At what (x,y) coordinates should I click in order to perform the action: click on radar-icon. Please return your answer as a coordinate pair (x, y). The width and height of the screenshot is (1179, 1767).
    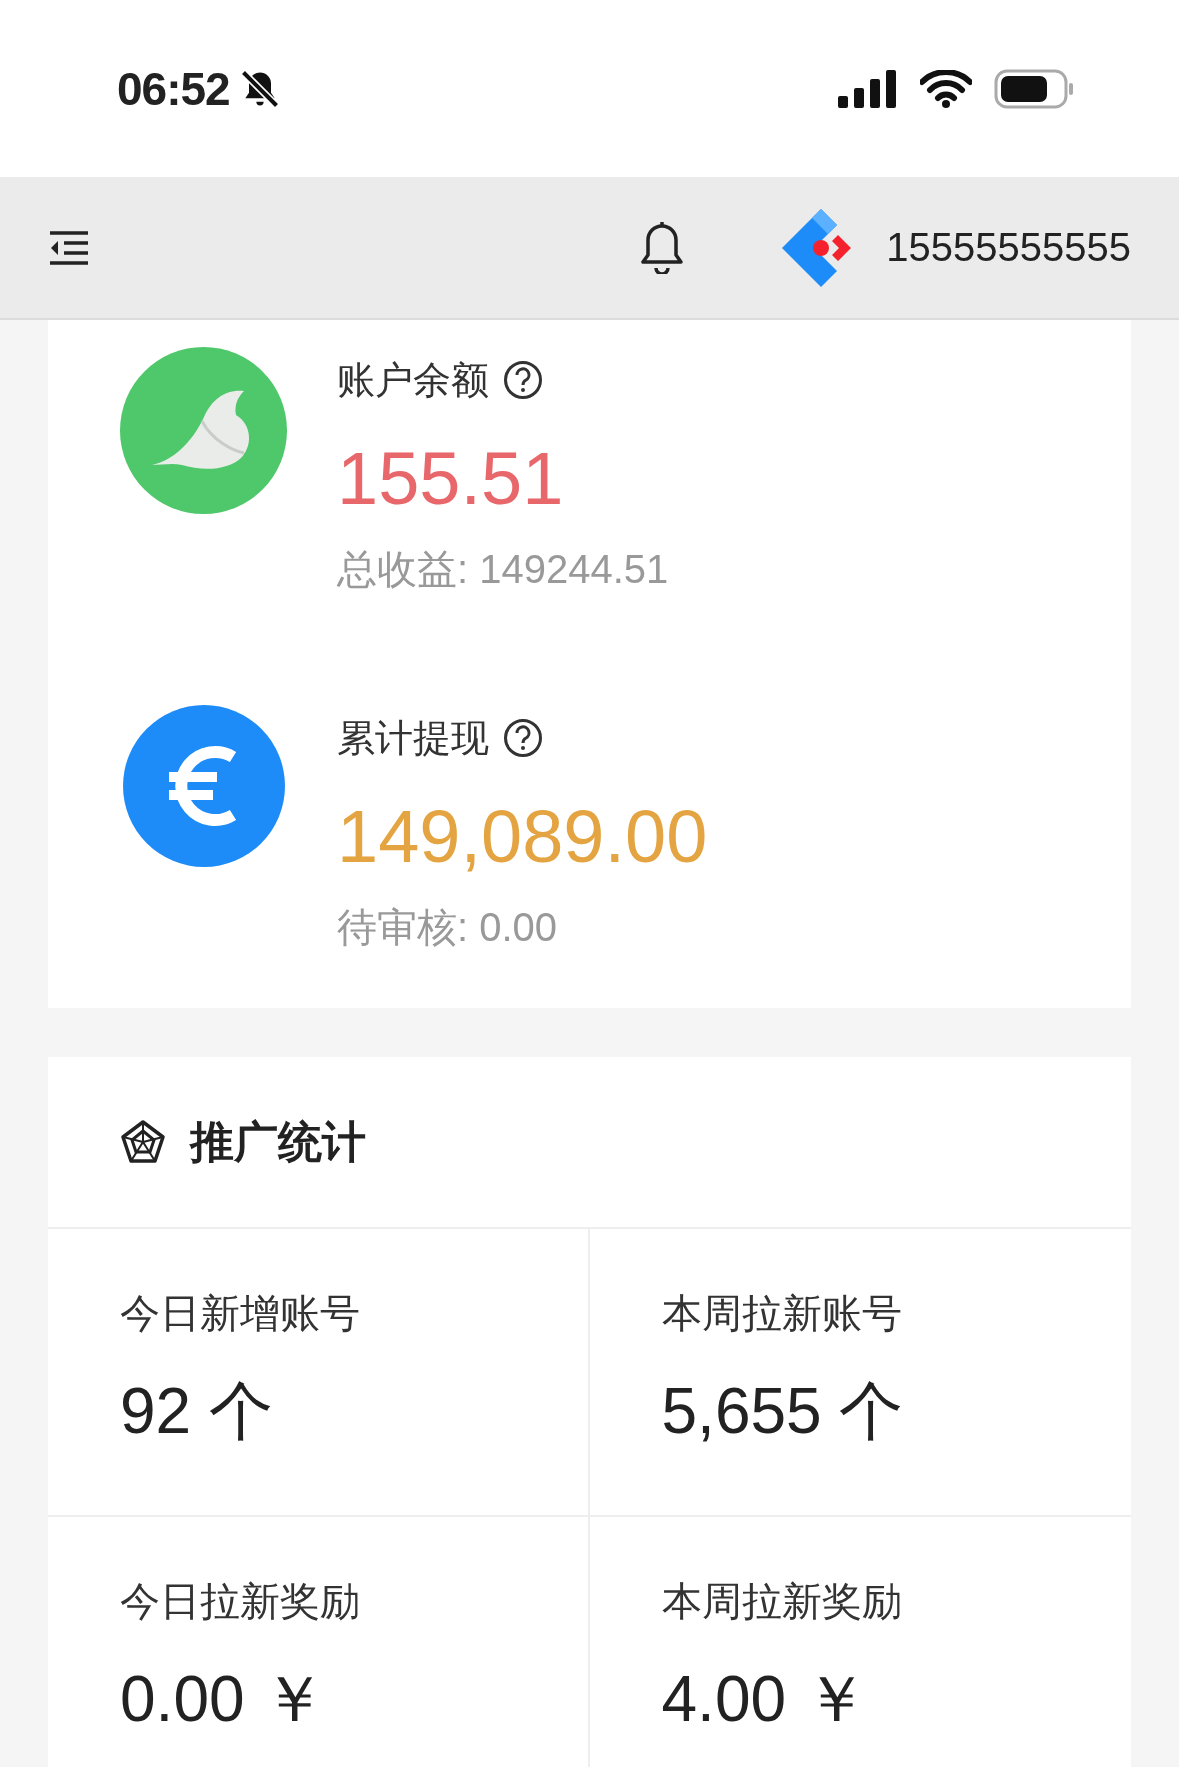
    Looking at the image, I should click on (143, 1142).